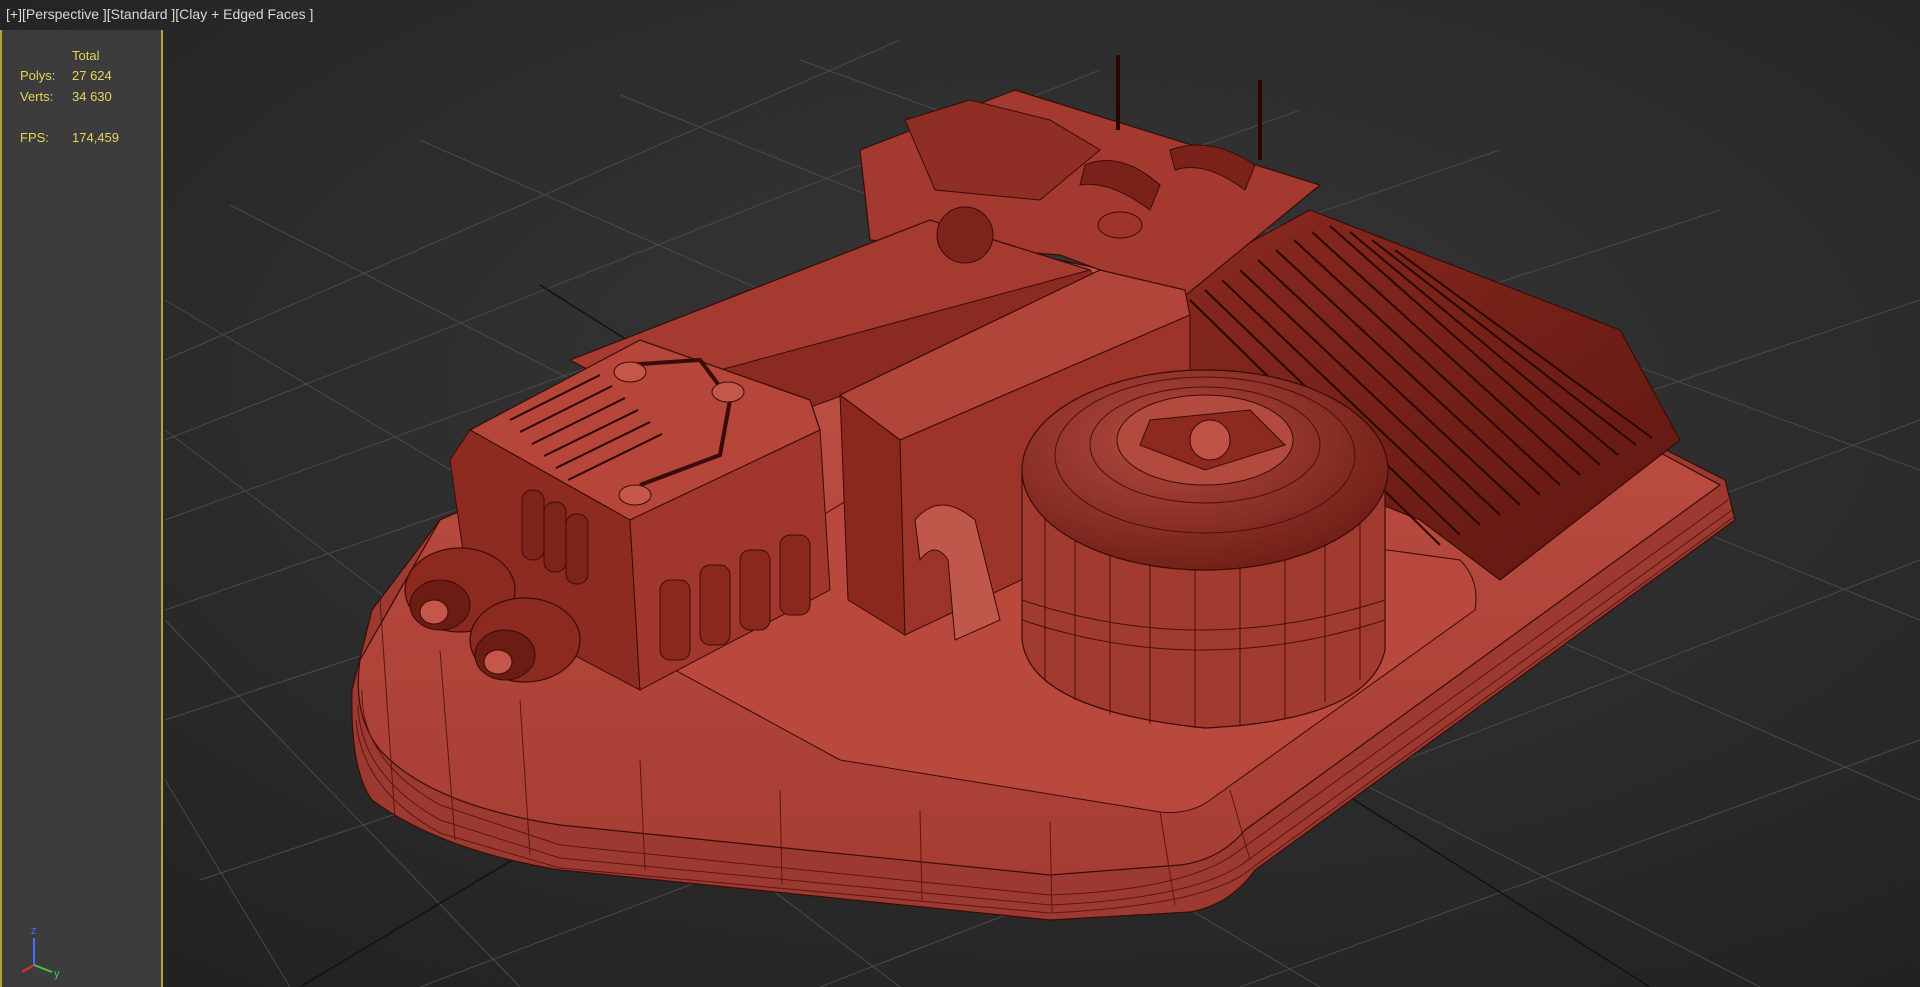  I want to click on fps-label: FPS:, so click(34, 137).